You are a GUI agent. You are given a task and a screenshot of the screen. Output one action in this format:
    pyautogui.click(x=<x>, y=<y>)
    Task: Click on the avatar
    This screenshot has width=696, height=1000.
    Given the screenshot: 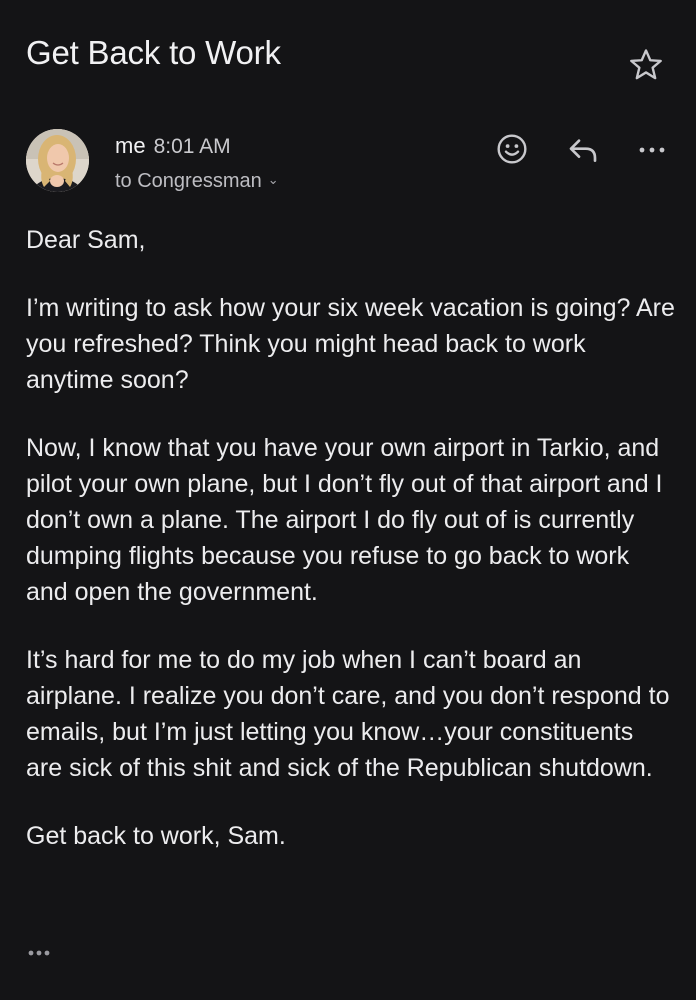 What is the action you would take?
    pyautogui.click(x=57, y=160)
    